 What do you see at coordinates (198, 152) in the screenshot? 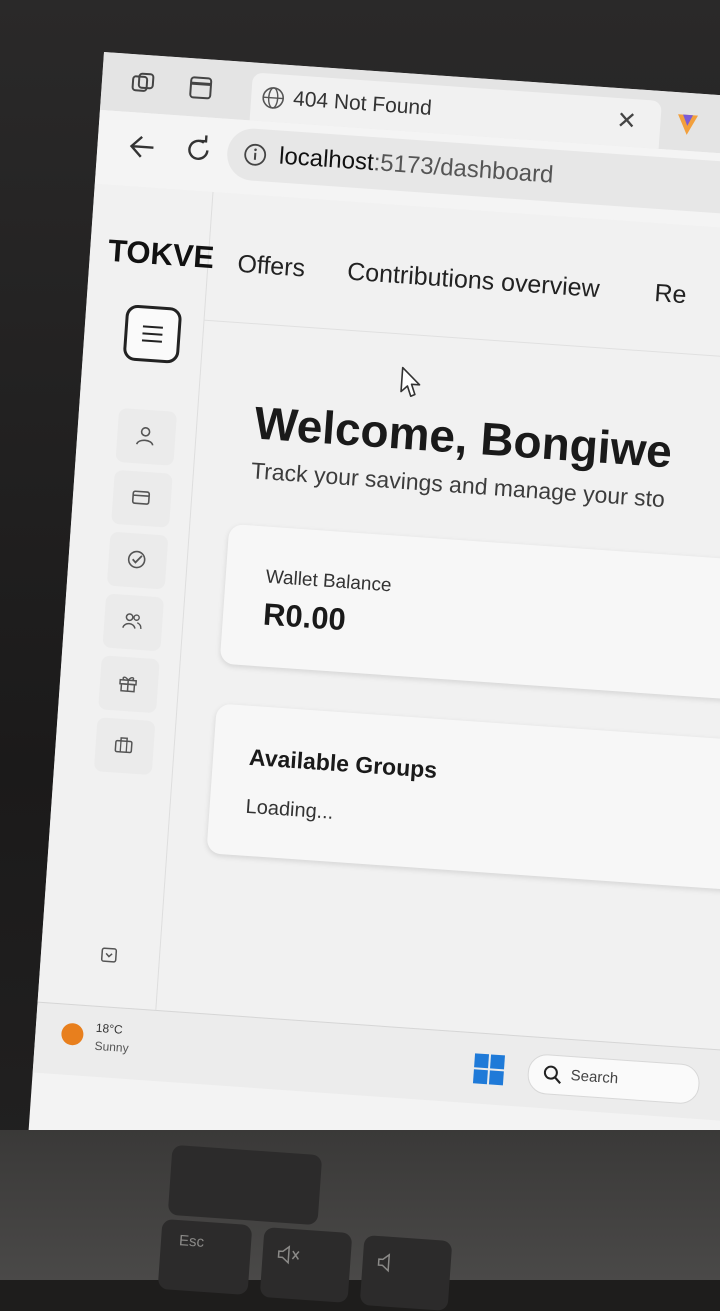
I see `reload-icon` at bounding box center [198, 152].